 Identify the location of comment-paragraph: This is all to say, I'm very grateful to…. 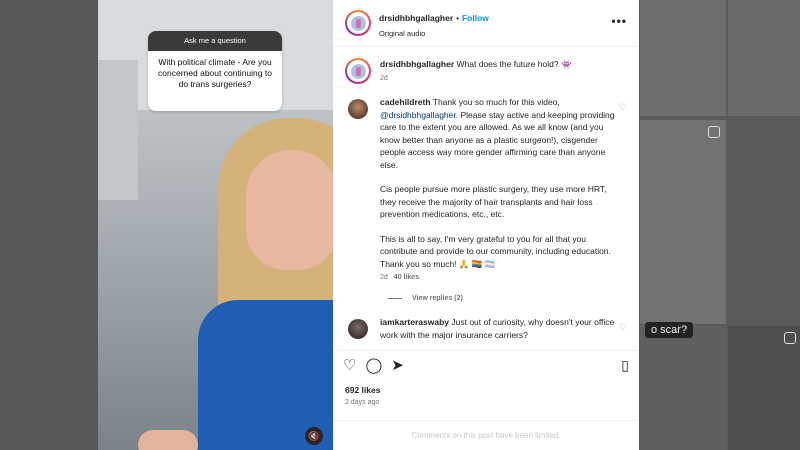
(495, 251).